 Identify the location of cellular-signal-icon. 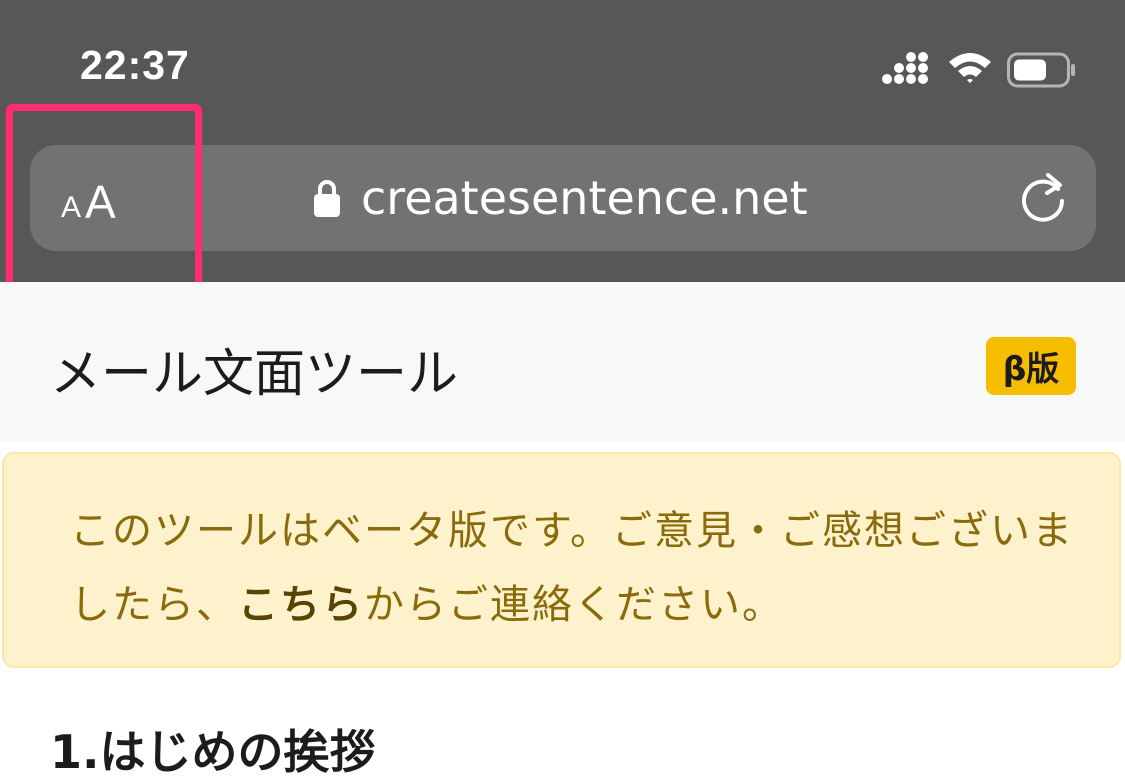
(905, 68).